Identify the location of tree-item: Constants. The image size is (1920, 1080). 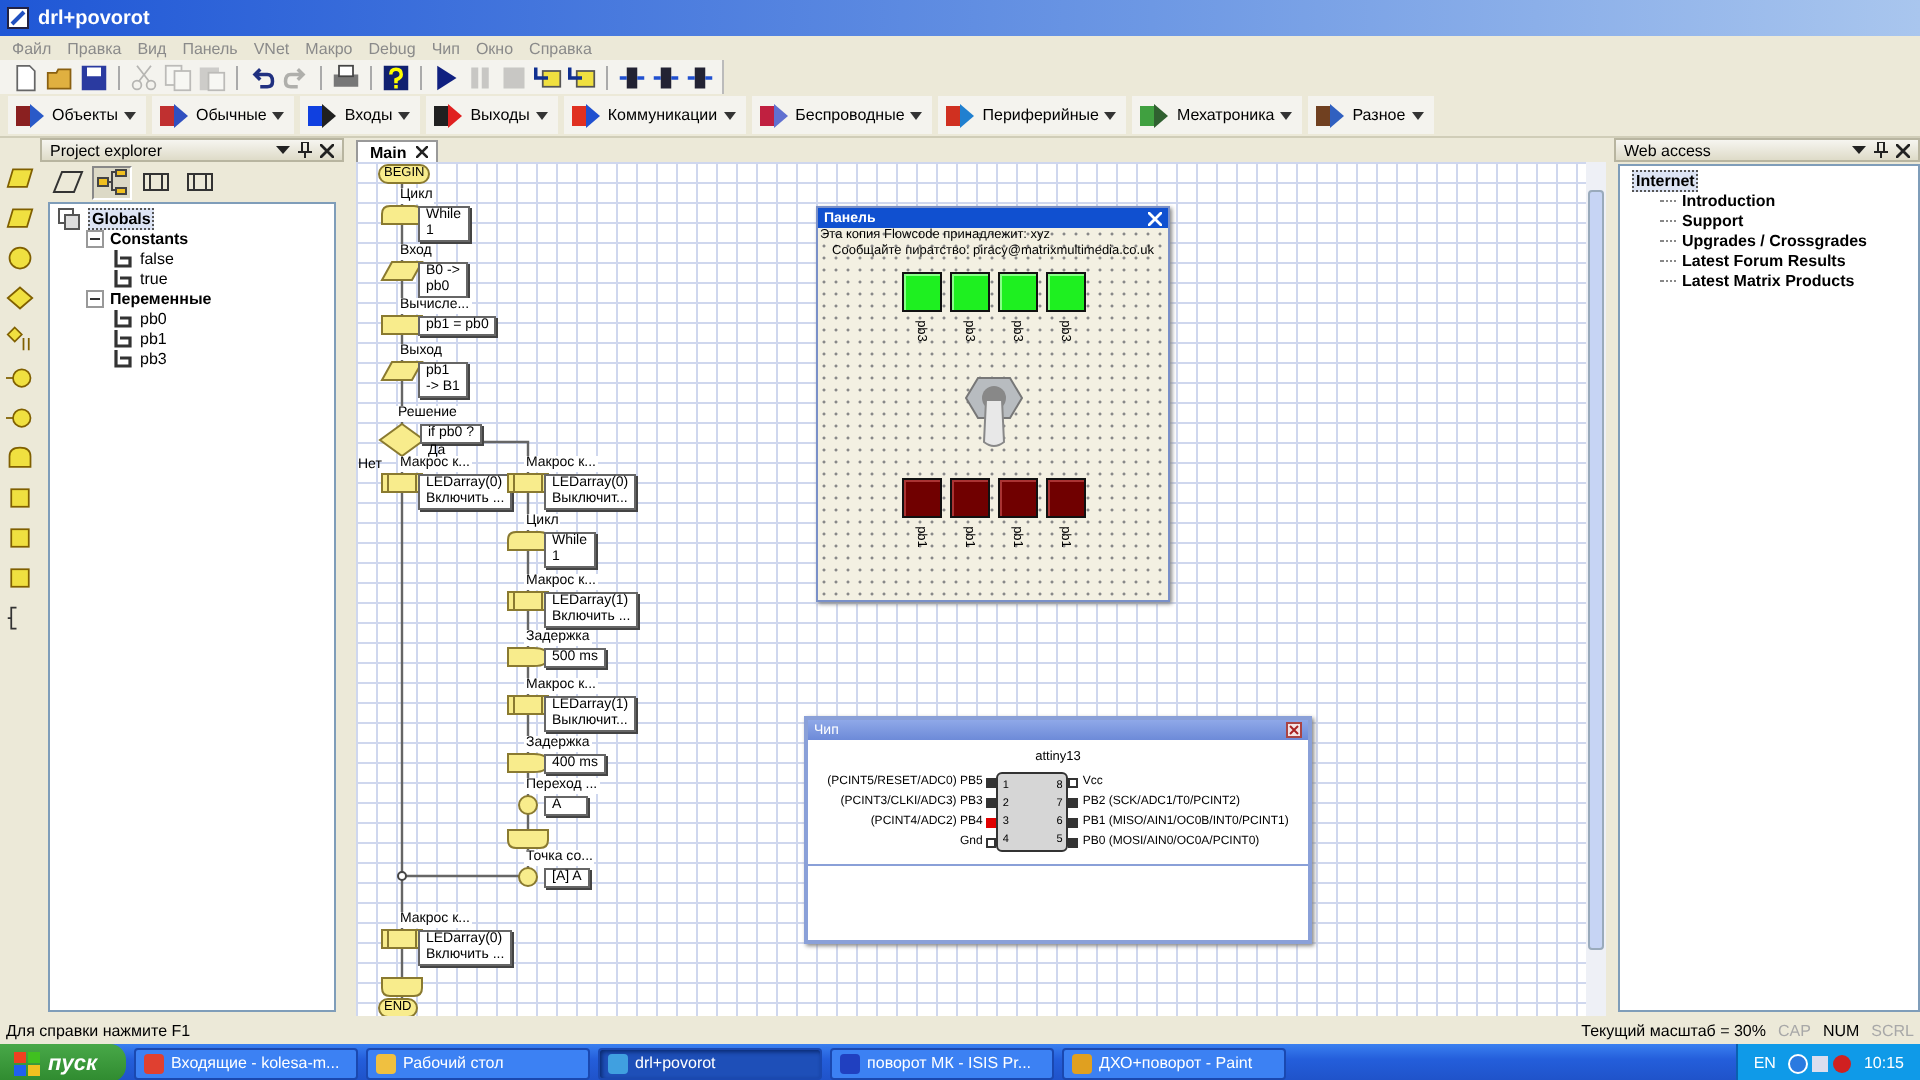
(149, 238).